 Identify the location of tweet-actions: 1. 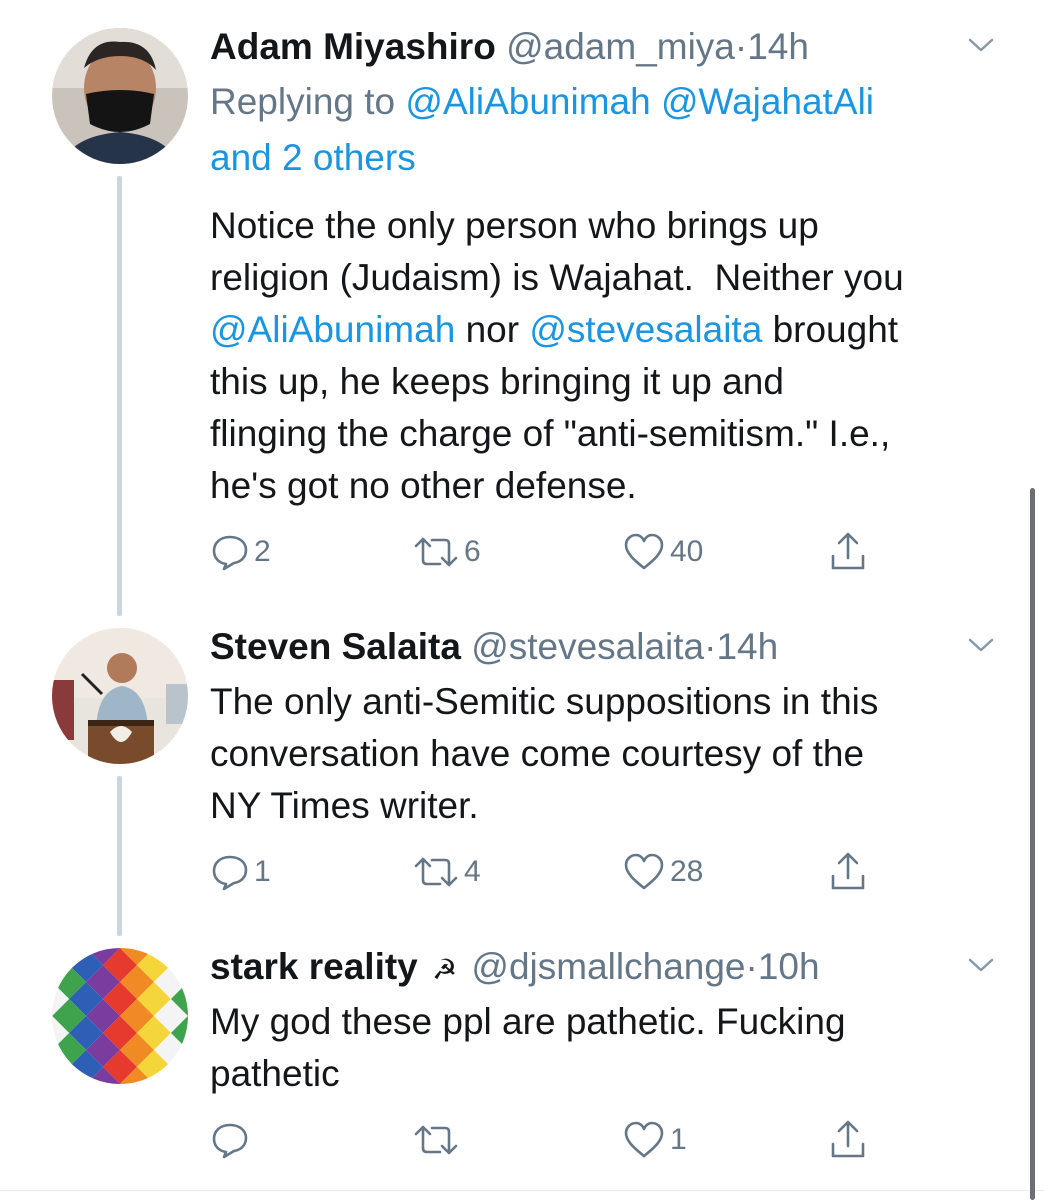
(560, 1140).